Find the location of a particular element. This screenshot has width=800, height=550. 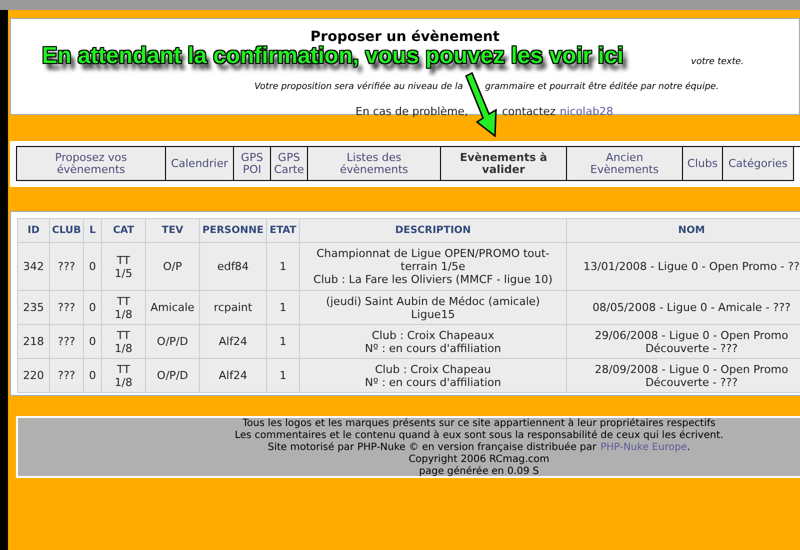

nav-tab: Proposez vos évènements is located at coordinates (91, 164).